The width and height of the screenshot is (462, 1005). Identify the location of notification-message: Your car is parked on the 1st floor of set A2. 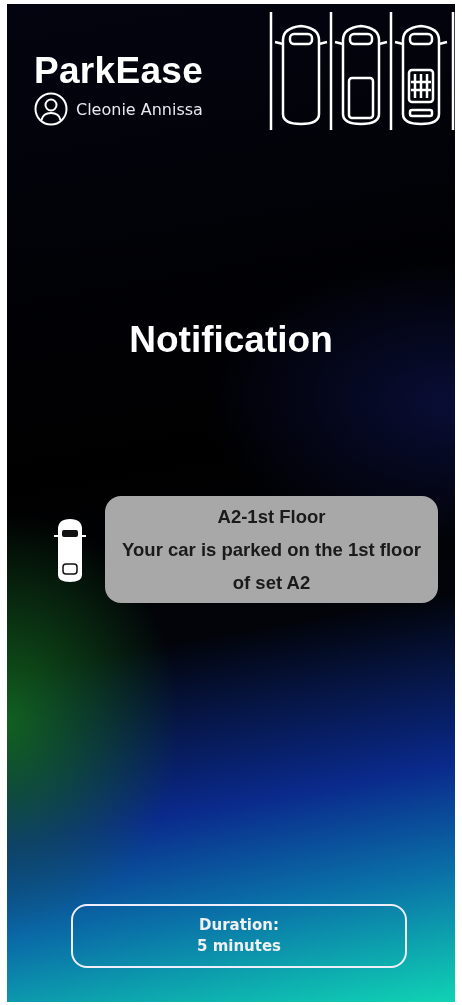
(271, 566).